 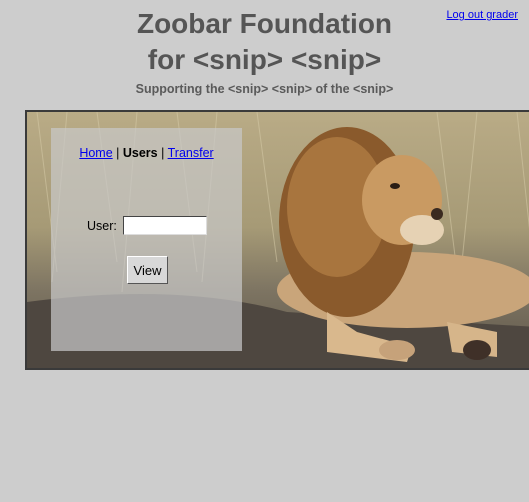 I want to click on site-title-line2: for <snip> <snip>, so click(x=264, y=59).